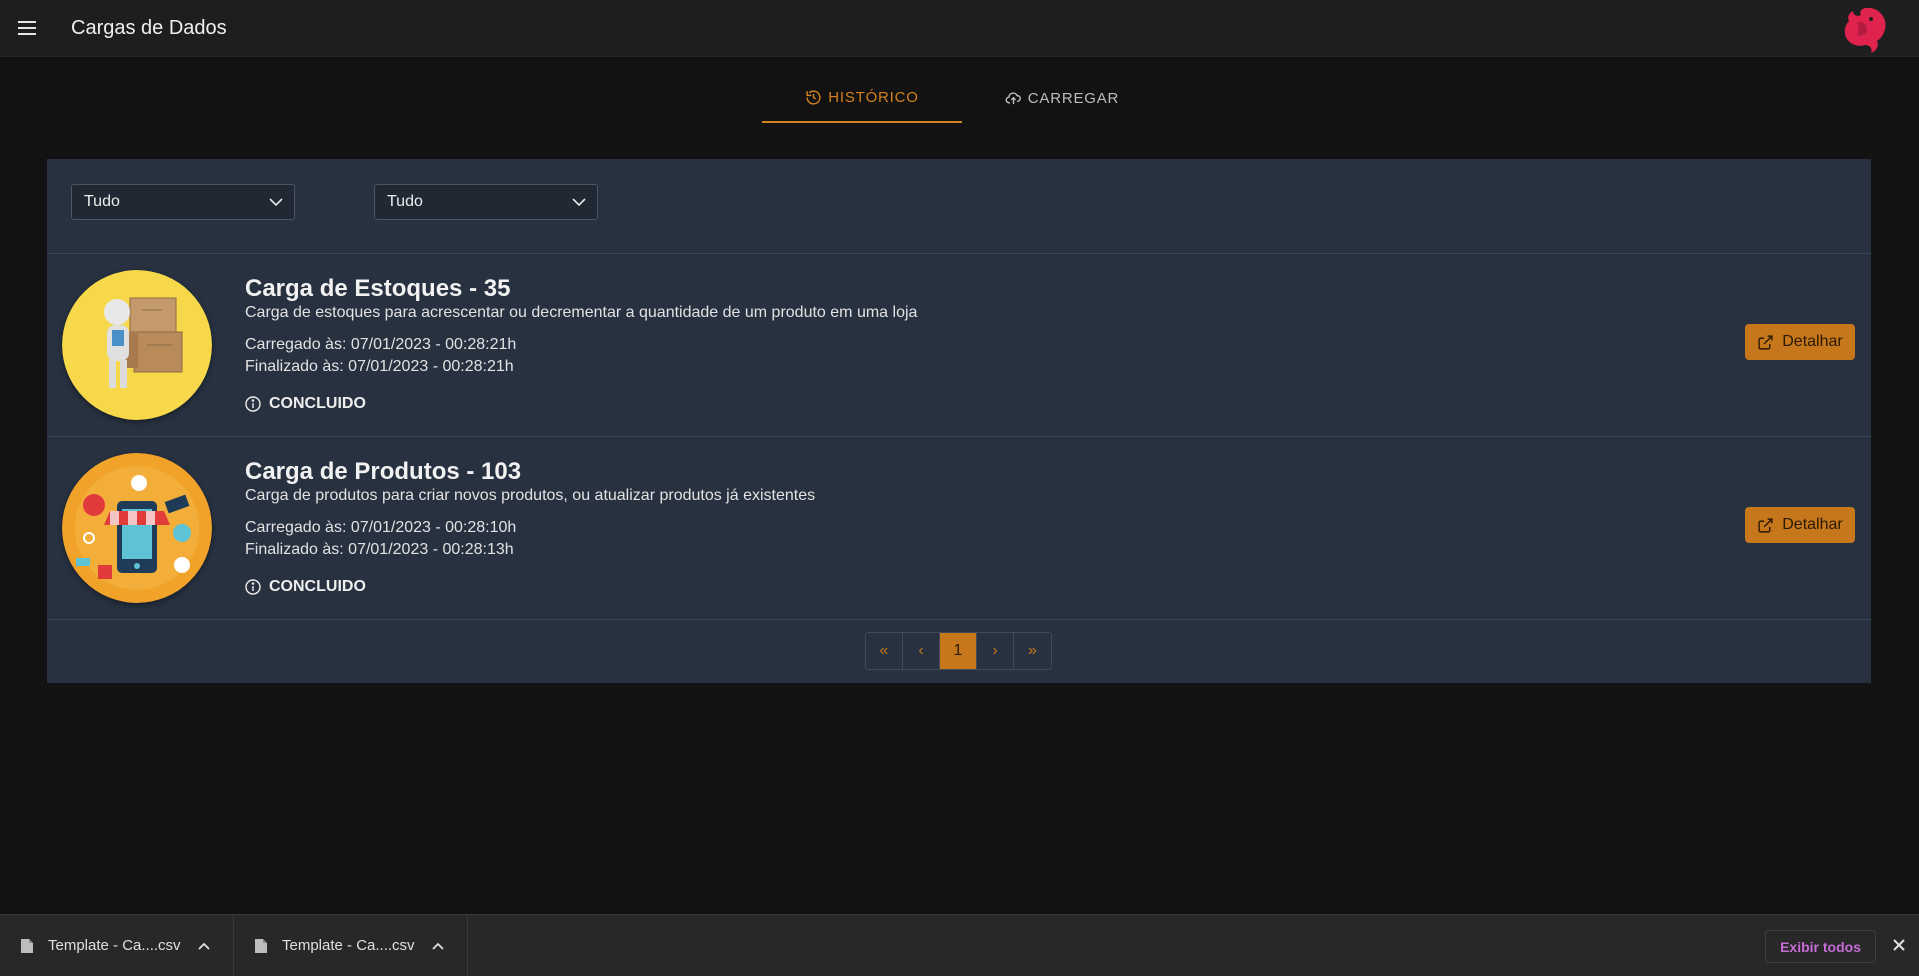 Image resolution: width=1919 pixels, height=976 pixels. What do you see at coordinates (379, 549) in the screenshot?
I see `item-finished-at: Finalizado às: 07/01/2023 - 00:28:13h` at bounding box center [379, 549].